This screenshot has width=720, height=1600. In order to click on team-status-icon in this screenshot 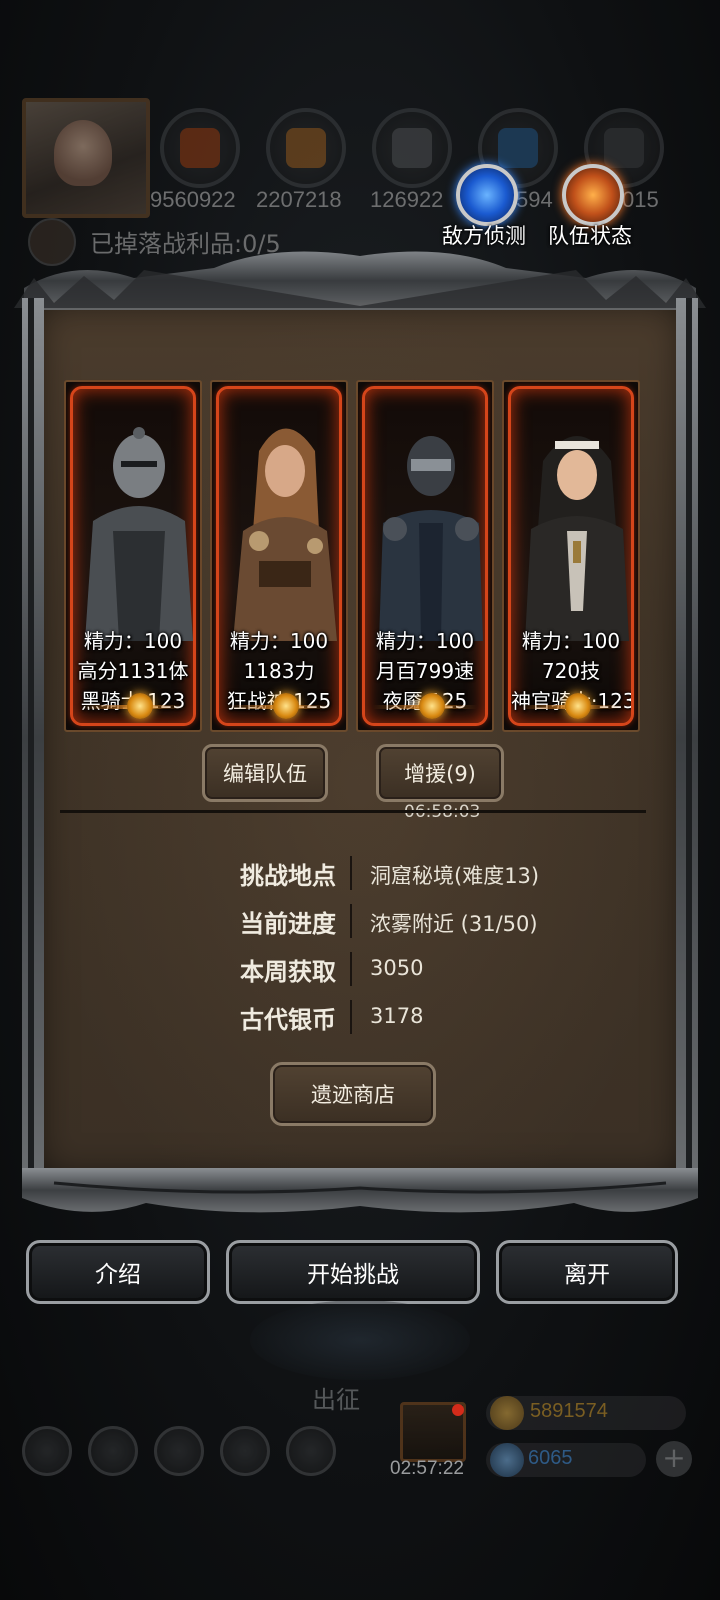, I will do `click(593, 195)`.